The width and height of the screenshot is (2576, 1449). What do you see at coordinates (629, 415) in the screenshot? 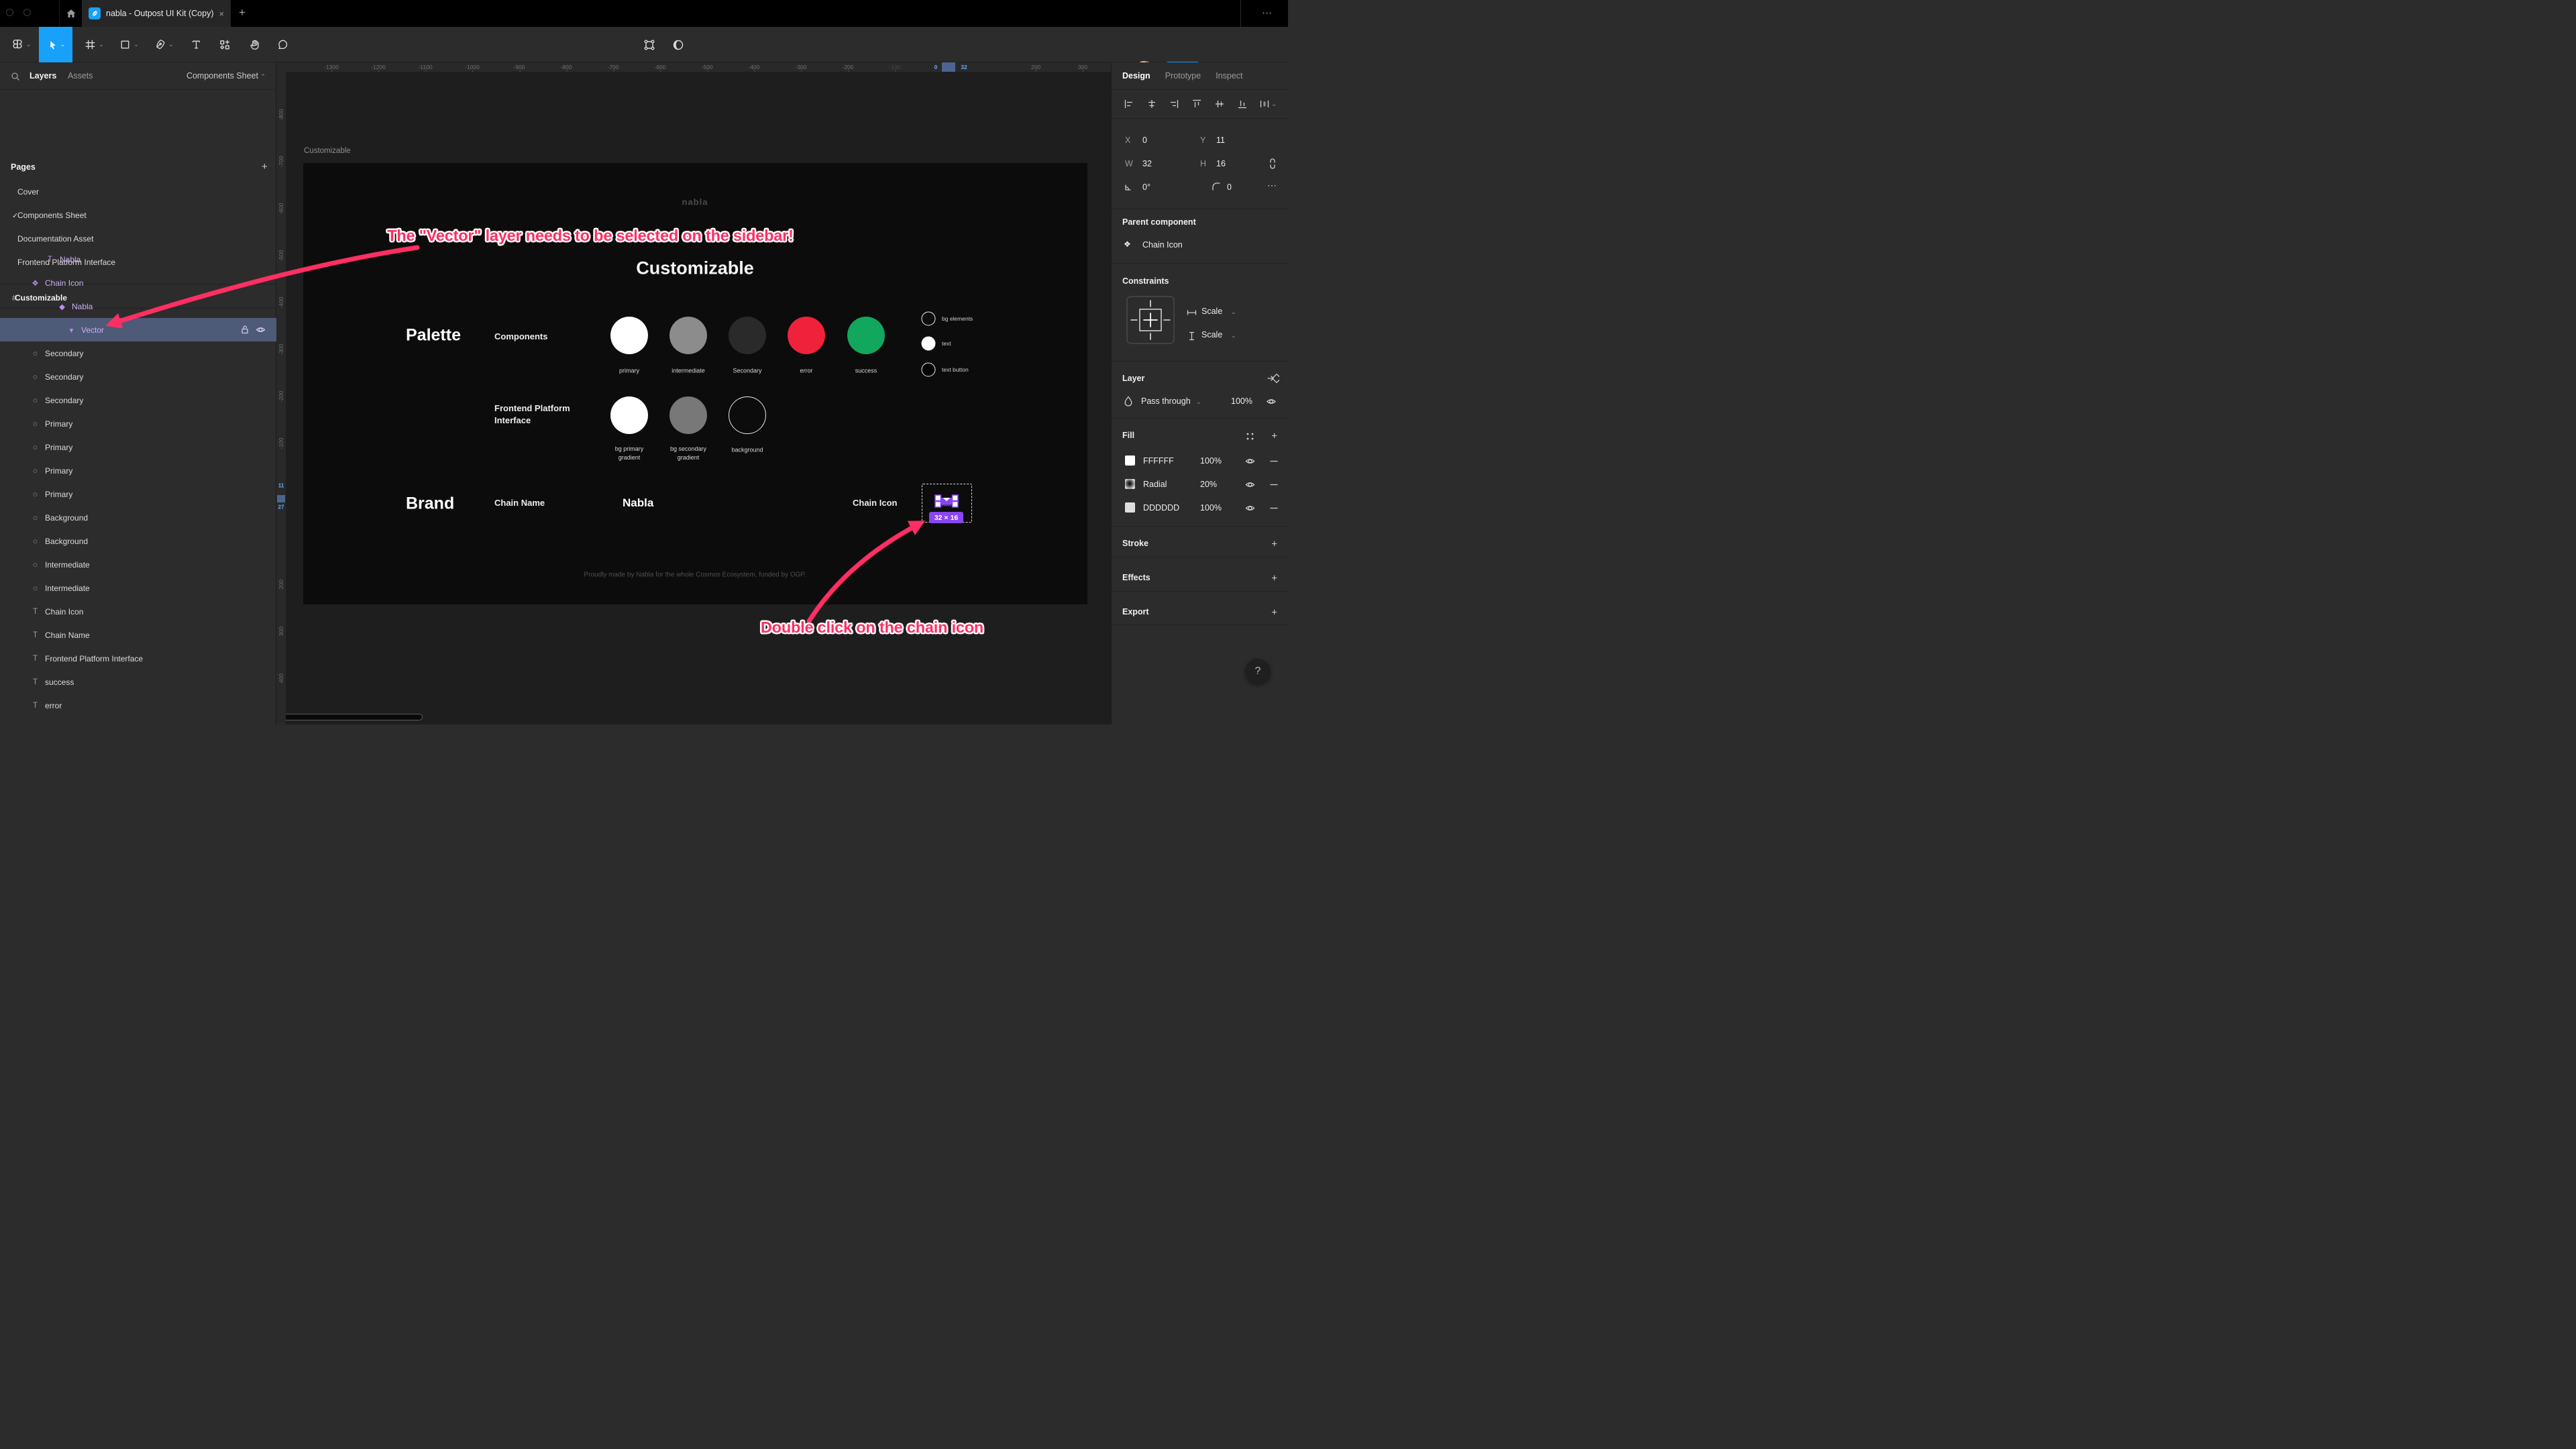
I see `swatch-bg-primary-gradient` at bounding box center [629, 415].